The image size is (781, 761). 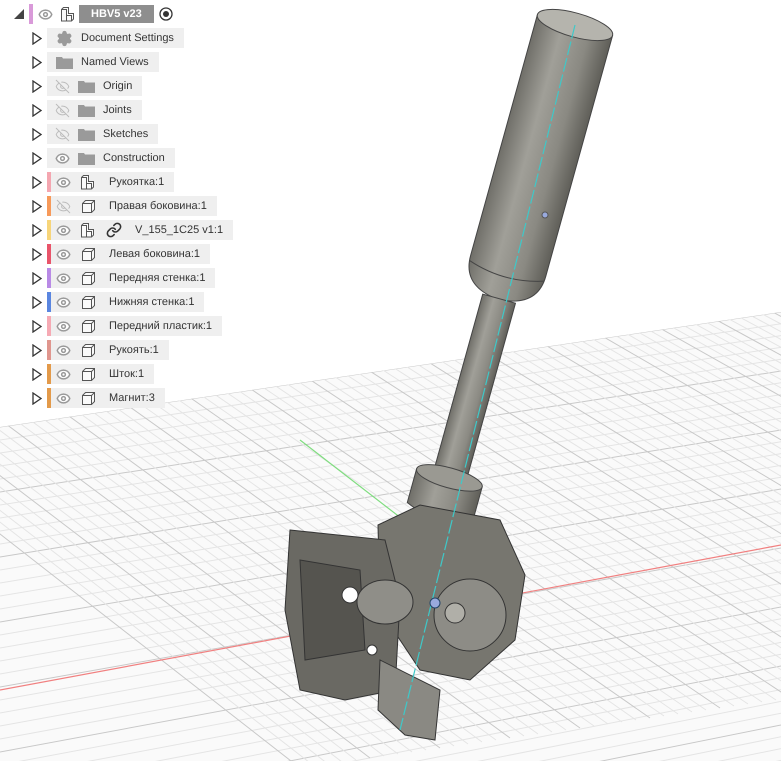 What do you see at coordinates (117, 86) in the screenshot?
I see `browser-item-label: Origin` at bounding box center [117, 86].